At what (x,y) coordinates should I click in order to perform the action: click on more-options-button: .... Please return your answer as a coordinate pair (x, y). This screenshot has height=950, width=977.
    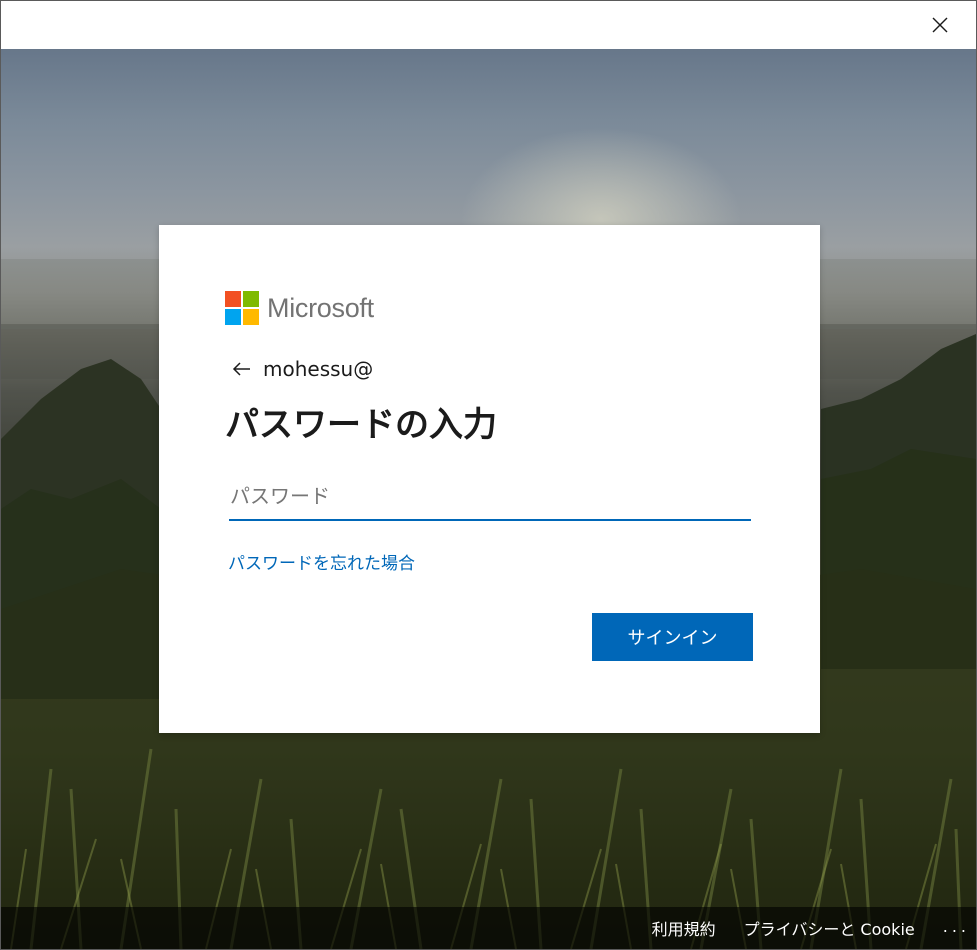
    Looking at the image, I should click on (956, 928).